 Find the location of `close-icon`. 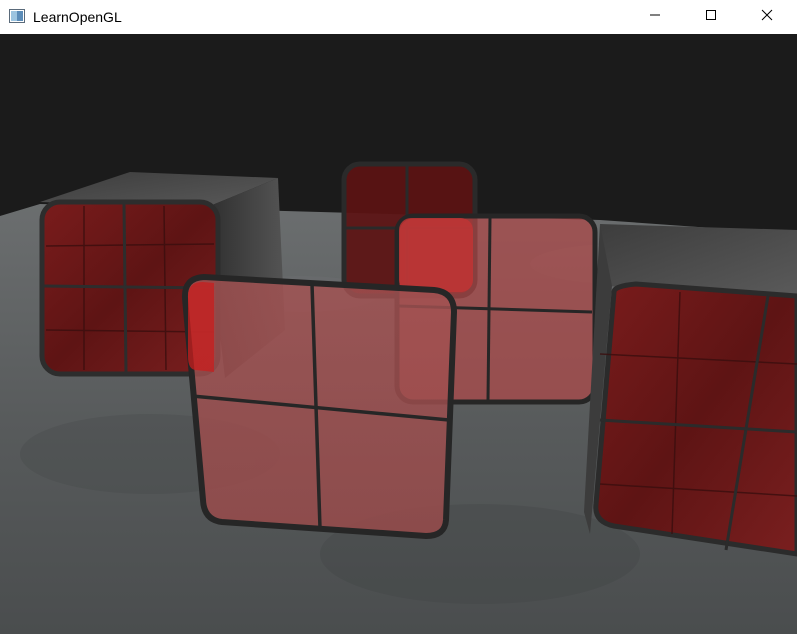

close-icon is located at coordinates (767, 17).